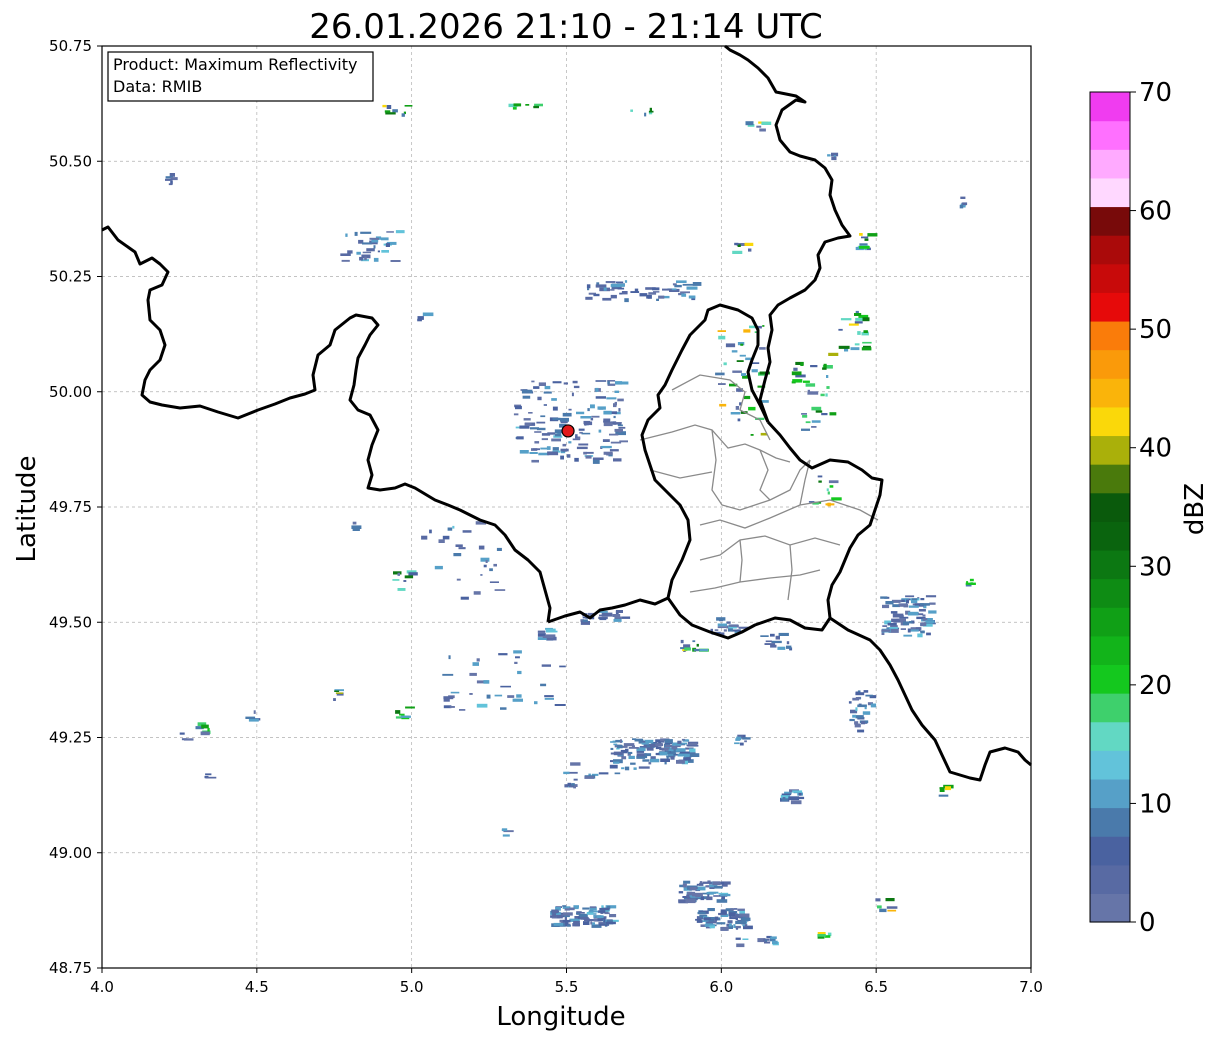 The height and width of the screenshot is (1040, 1219). Describe the element at coordinates (102, 987) in the screenshot. I see `x-tick-label: 4.0` at that location.